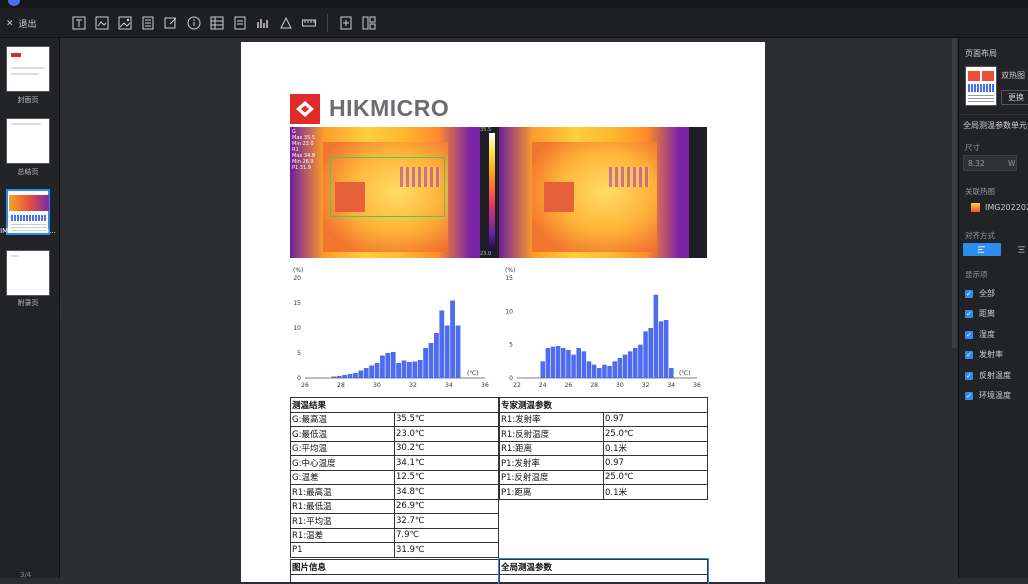 This screenshot has height=584, width=1028. Describe the element at coordinates (446, 463) in the screenshot. I see `result-value: 34.1℃` at that location.